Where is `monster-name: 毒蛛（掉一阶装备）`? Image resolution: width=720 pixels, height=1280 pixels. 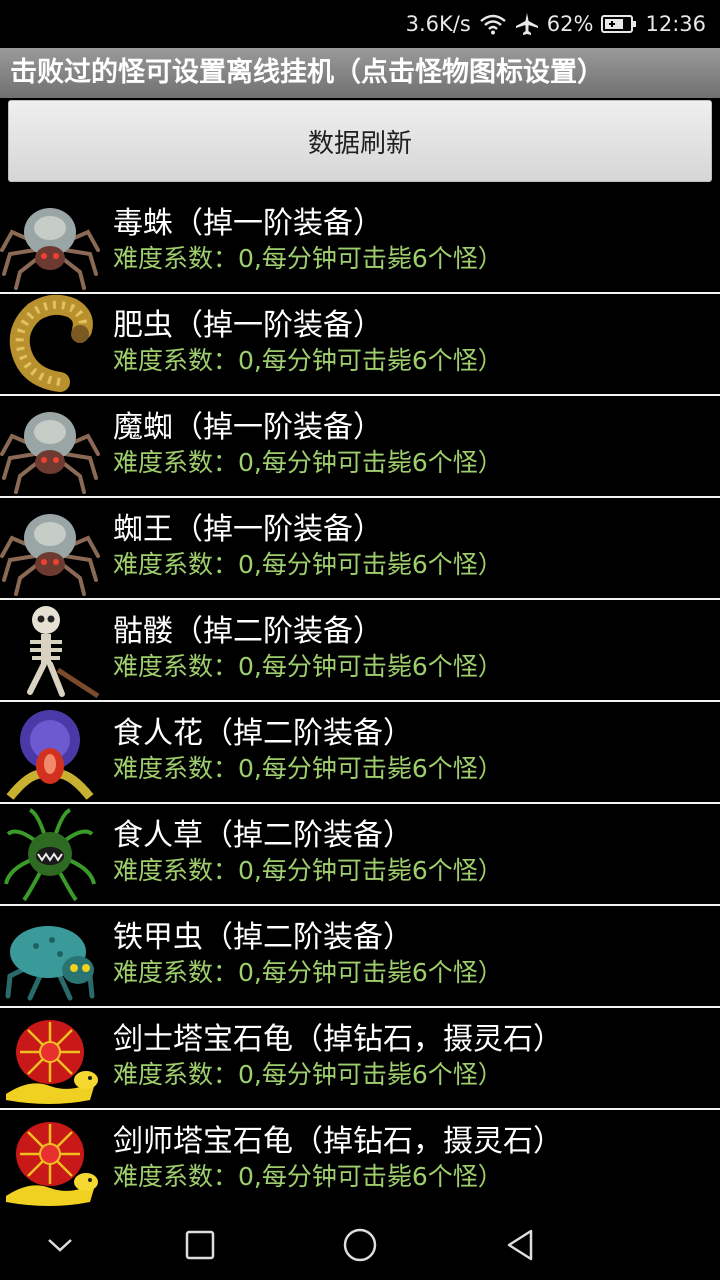 monster-name: 毒蛛（掉一阶装备） is located at coordinates (248, 223).